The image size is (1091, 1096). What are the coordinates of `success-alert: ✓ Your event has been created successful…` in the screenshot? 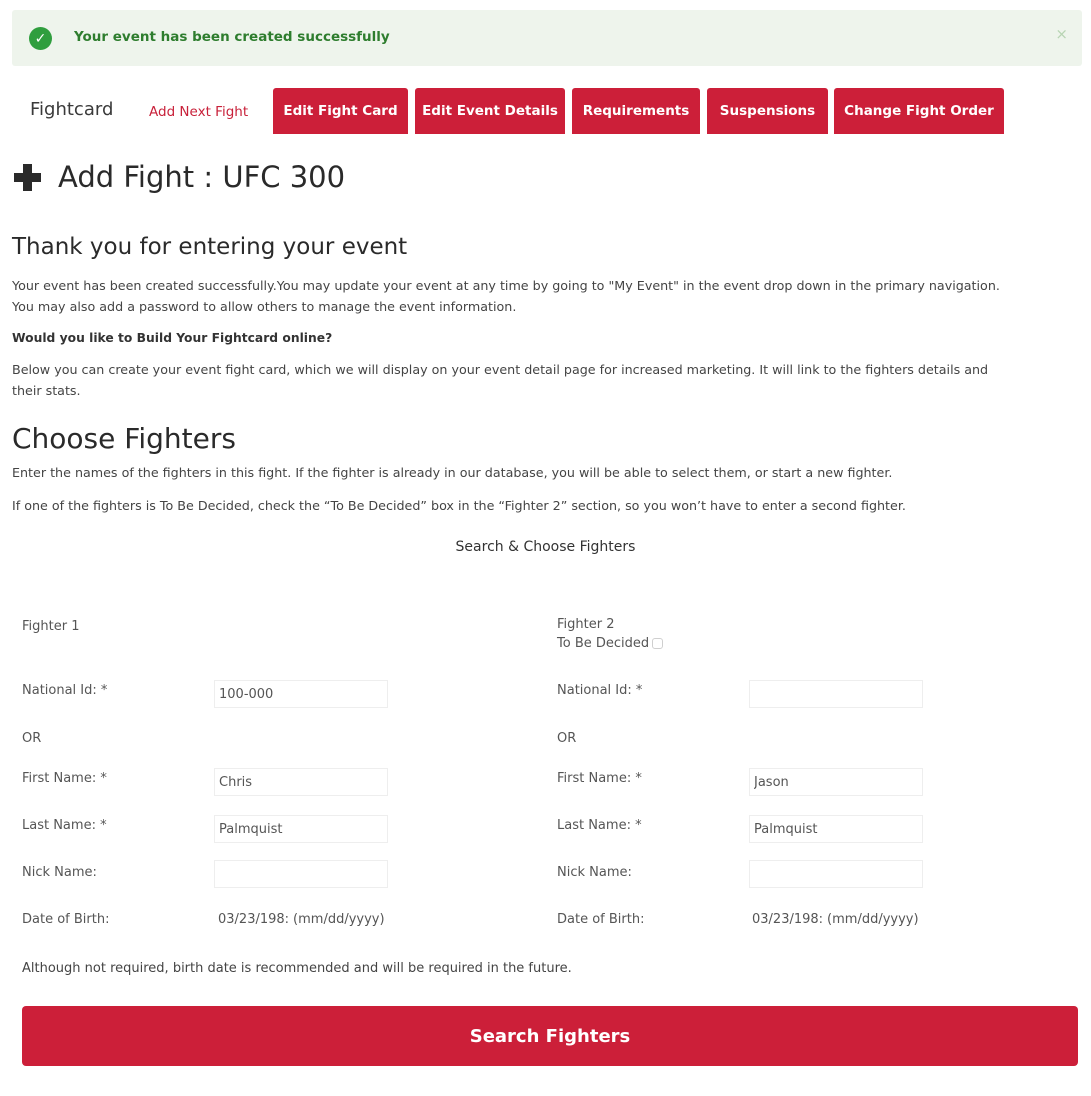 It's located at (547, 38).